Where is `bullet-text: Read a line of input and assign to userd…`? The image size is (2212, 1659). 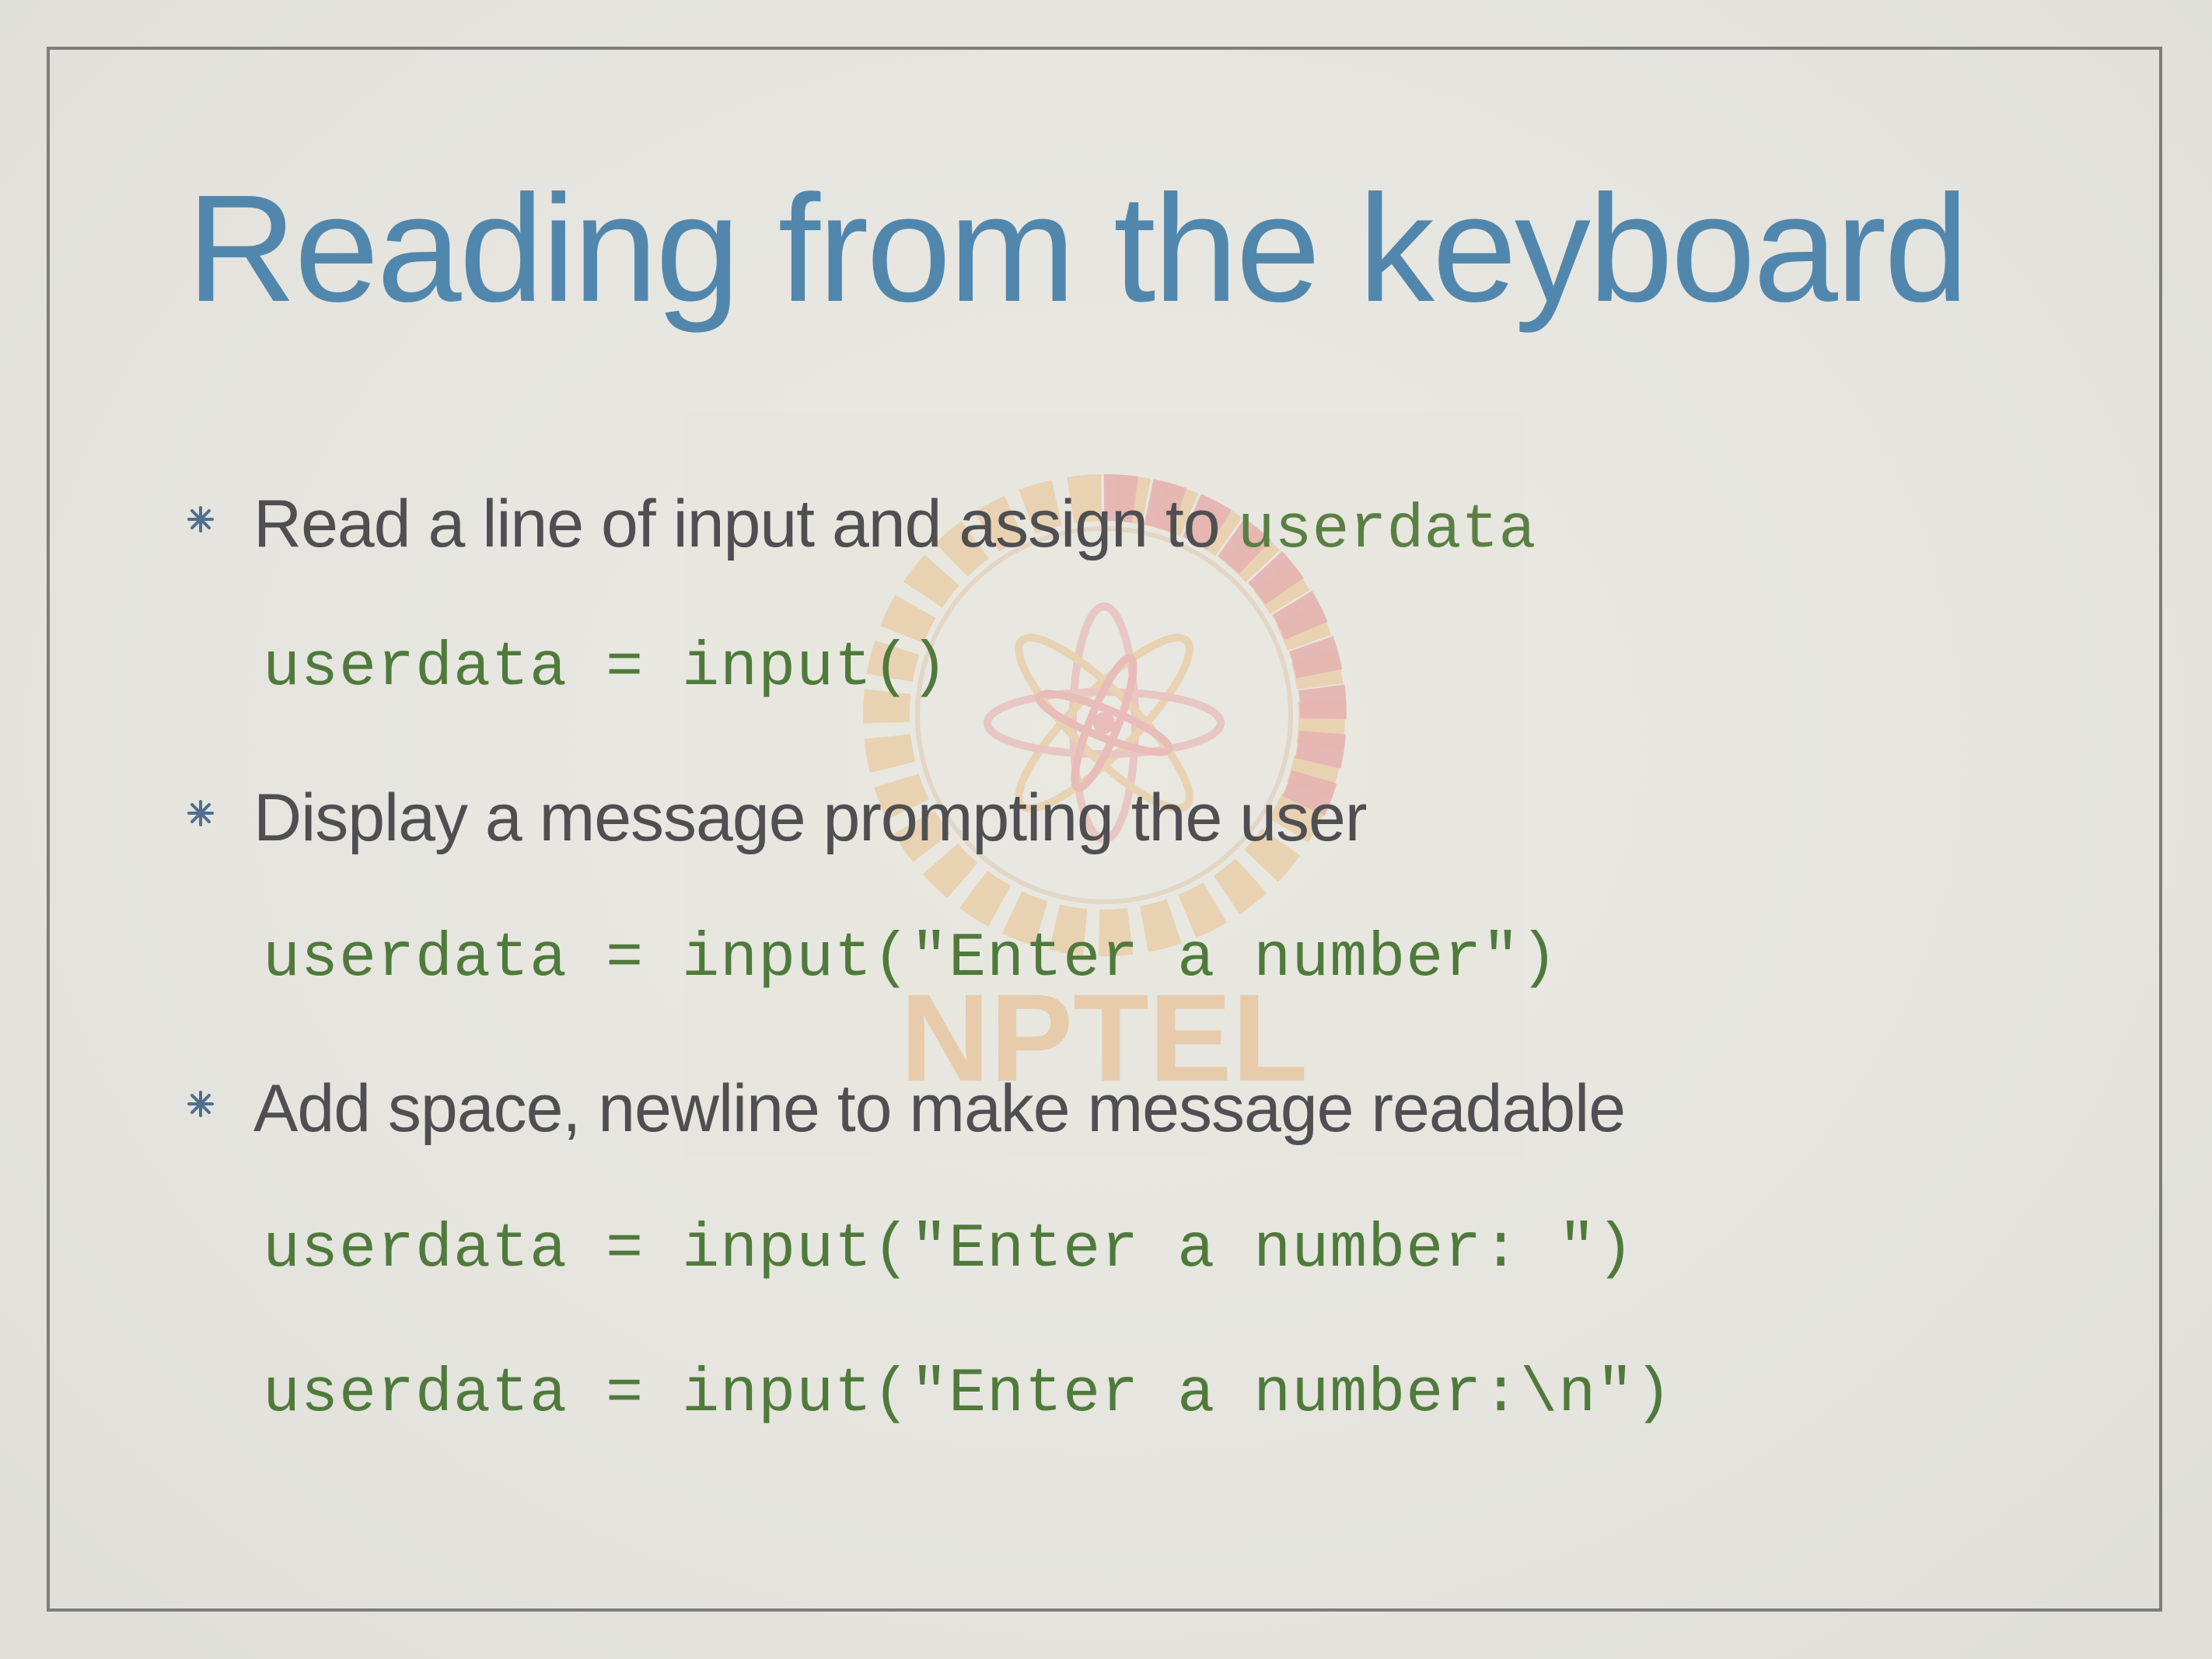 bullet-text: Read a line of input and assign to userd… is located at coordinates (895, 527).